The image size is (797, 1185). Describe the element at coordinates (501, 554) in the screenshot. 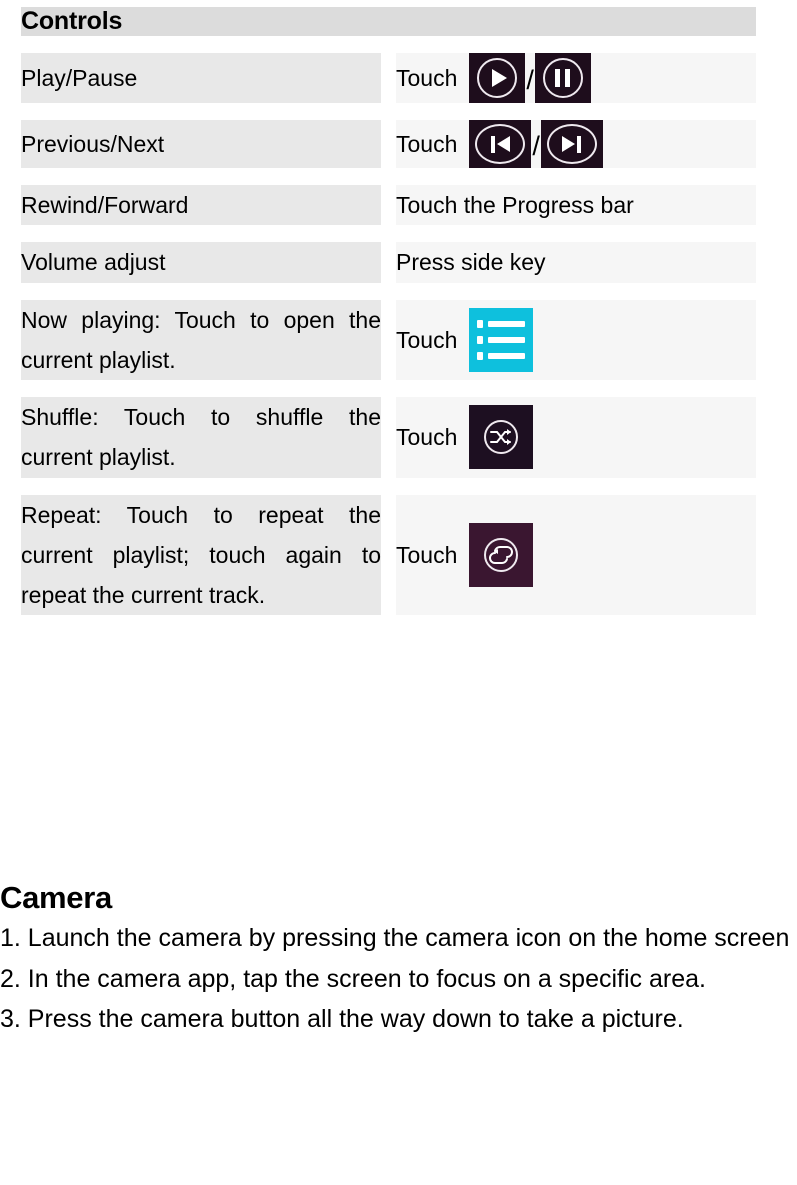

I see `repeat-icon` at that location.